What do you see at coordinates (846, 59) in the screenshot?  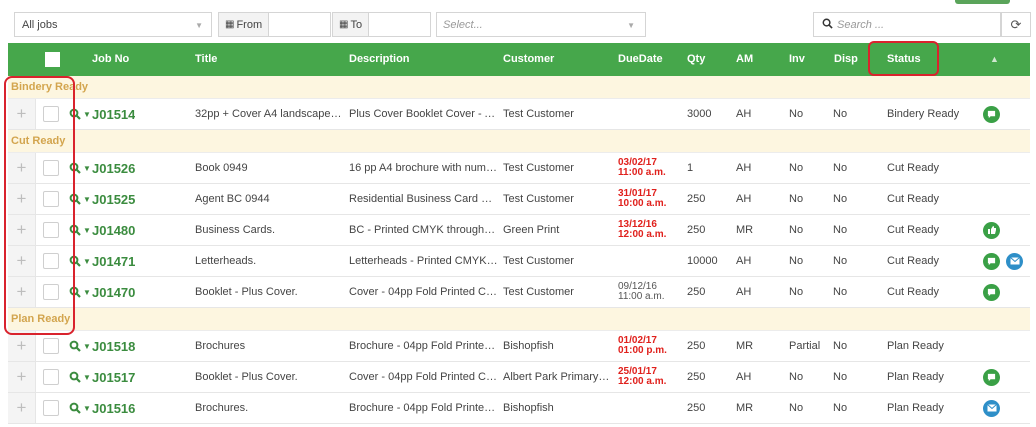 I see `header-disp: Disp` at bounding box center [846, 59].